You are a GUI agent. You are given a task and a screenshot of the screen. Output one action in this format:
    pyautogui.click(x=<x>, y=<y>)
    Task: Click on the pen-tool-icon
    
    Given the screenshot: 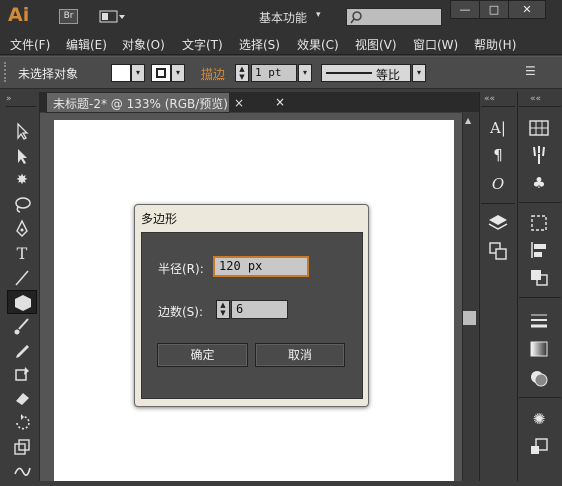 What is the action you would take?
    pyautogui.click(x=22, y=229)
    